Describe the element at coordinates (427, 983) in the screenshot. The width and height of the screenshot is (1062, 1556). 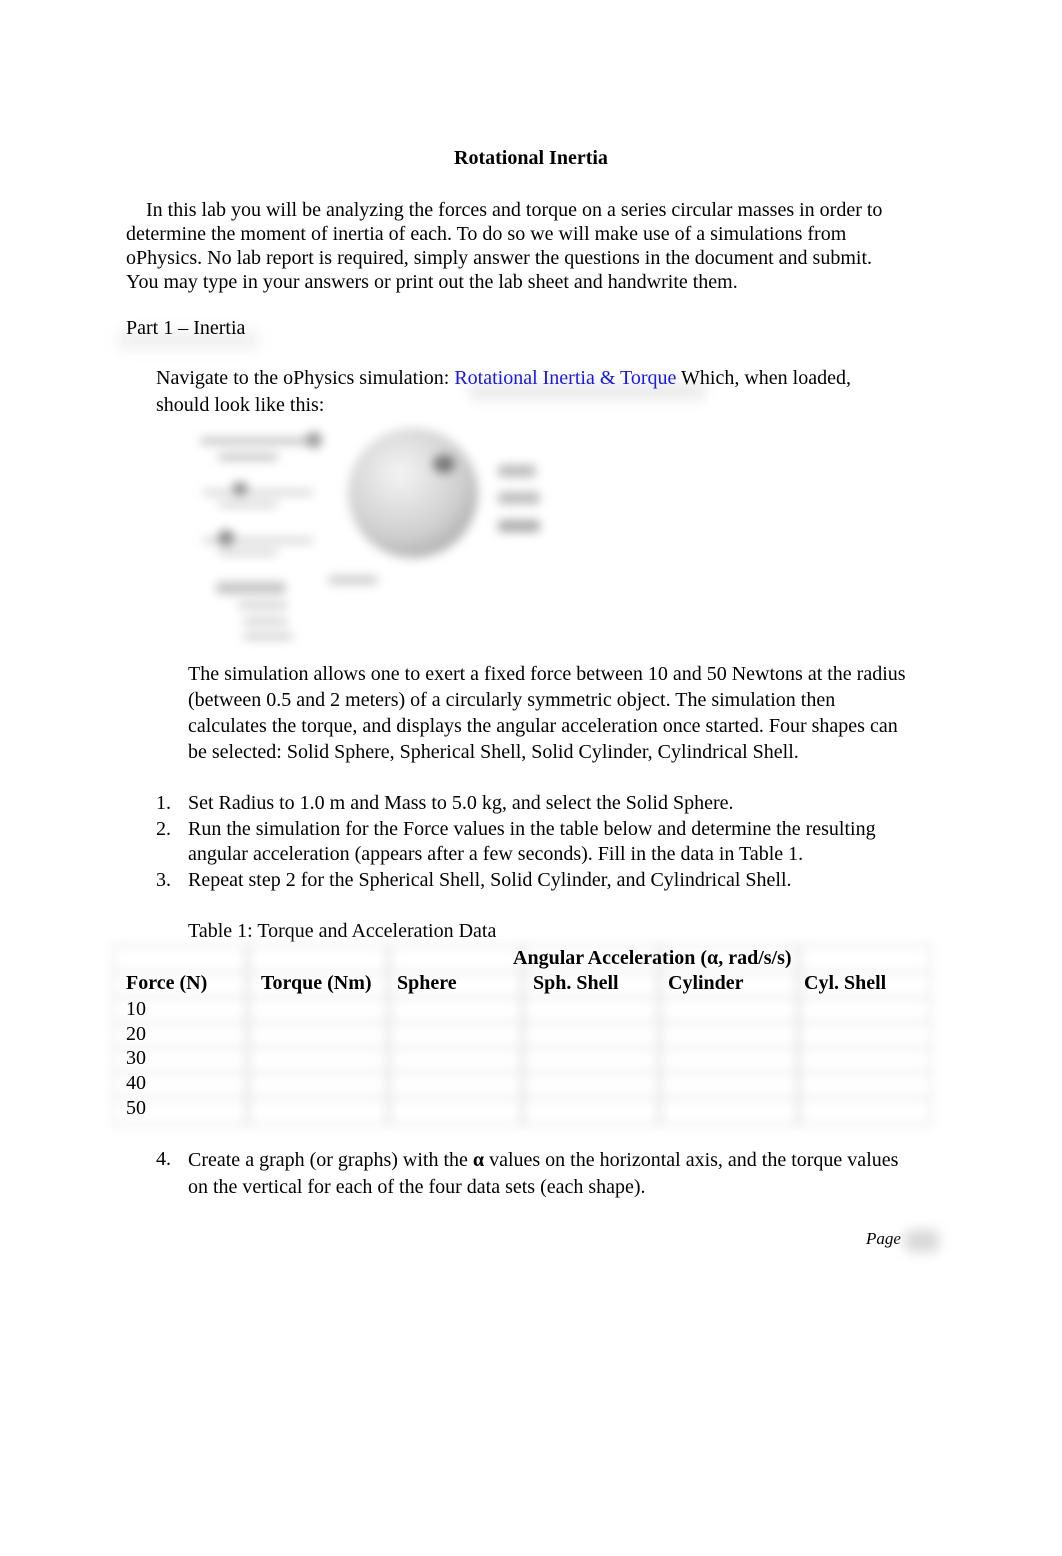
I see `column-header: Sphere` at that location.